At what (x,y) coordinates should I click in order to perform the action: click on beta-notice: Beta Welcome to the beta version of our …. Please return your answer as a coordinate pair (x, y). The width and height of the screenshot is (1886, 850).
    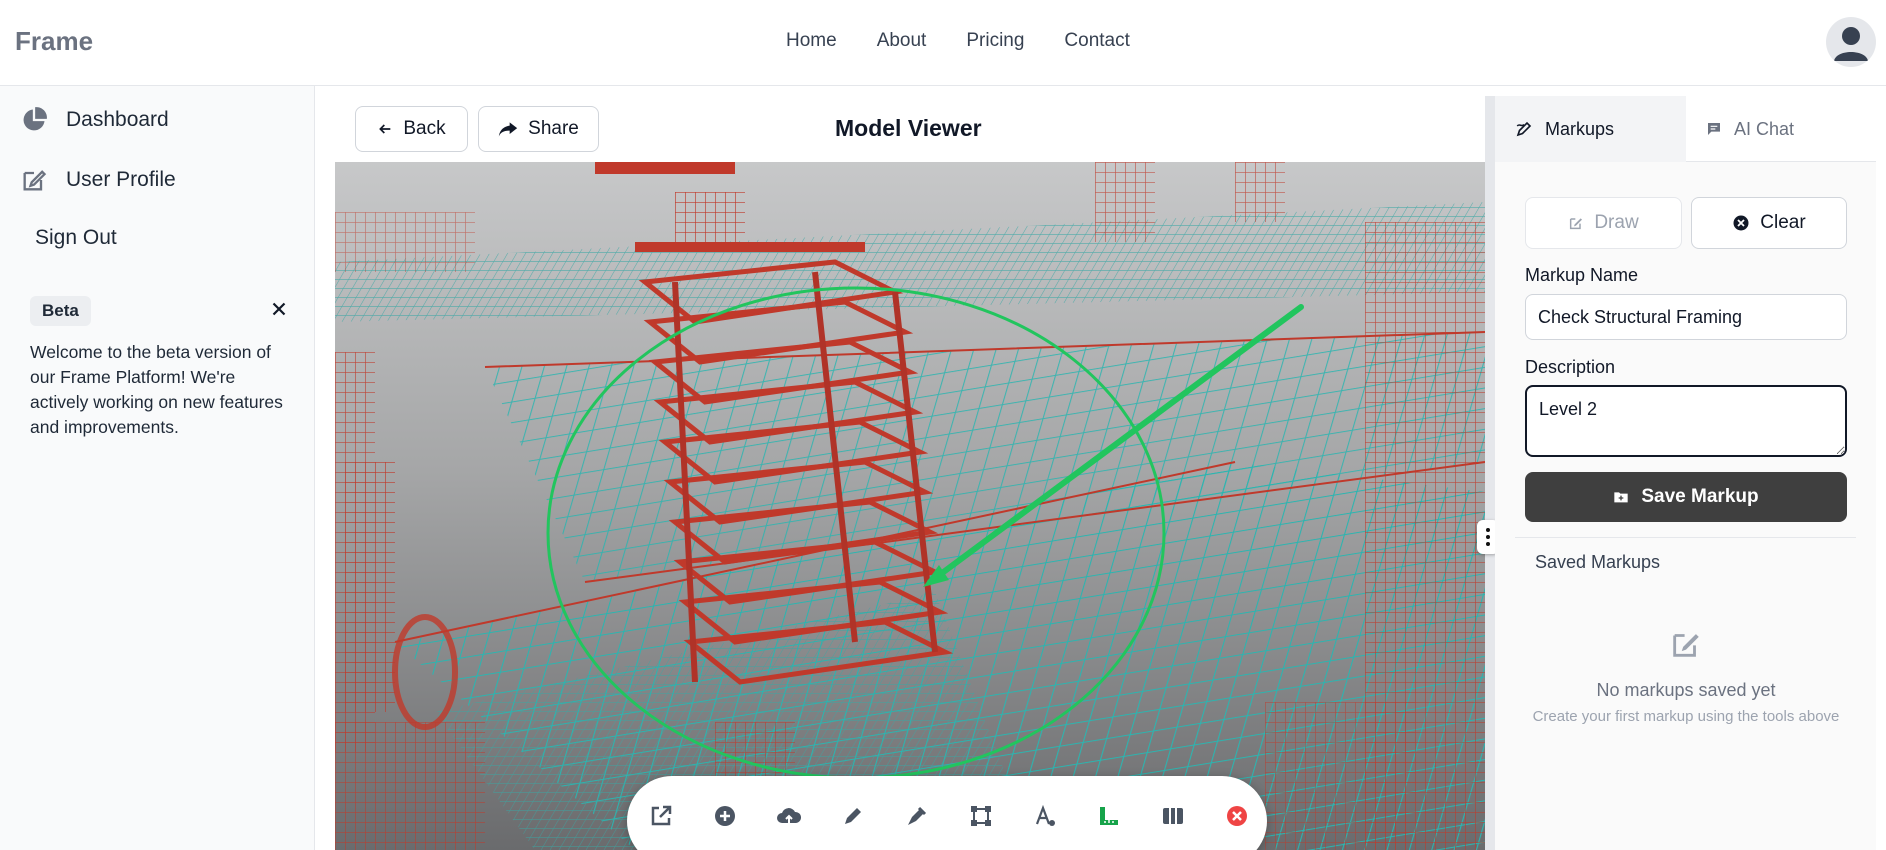
    Looking at the image, I should click on (160, 368).